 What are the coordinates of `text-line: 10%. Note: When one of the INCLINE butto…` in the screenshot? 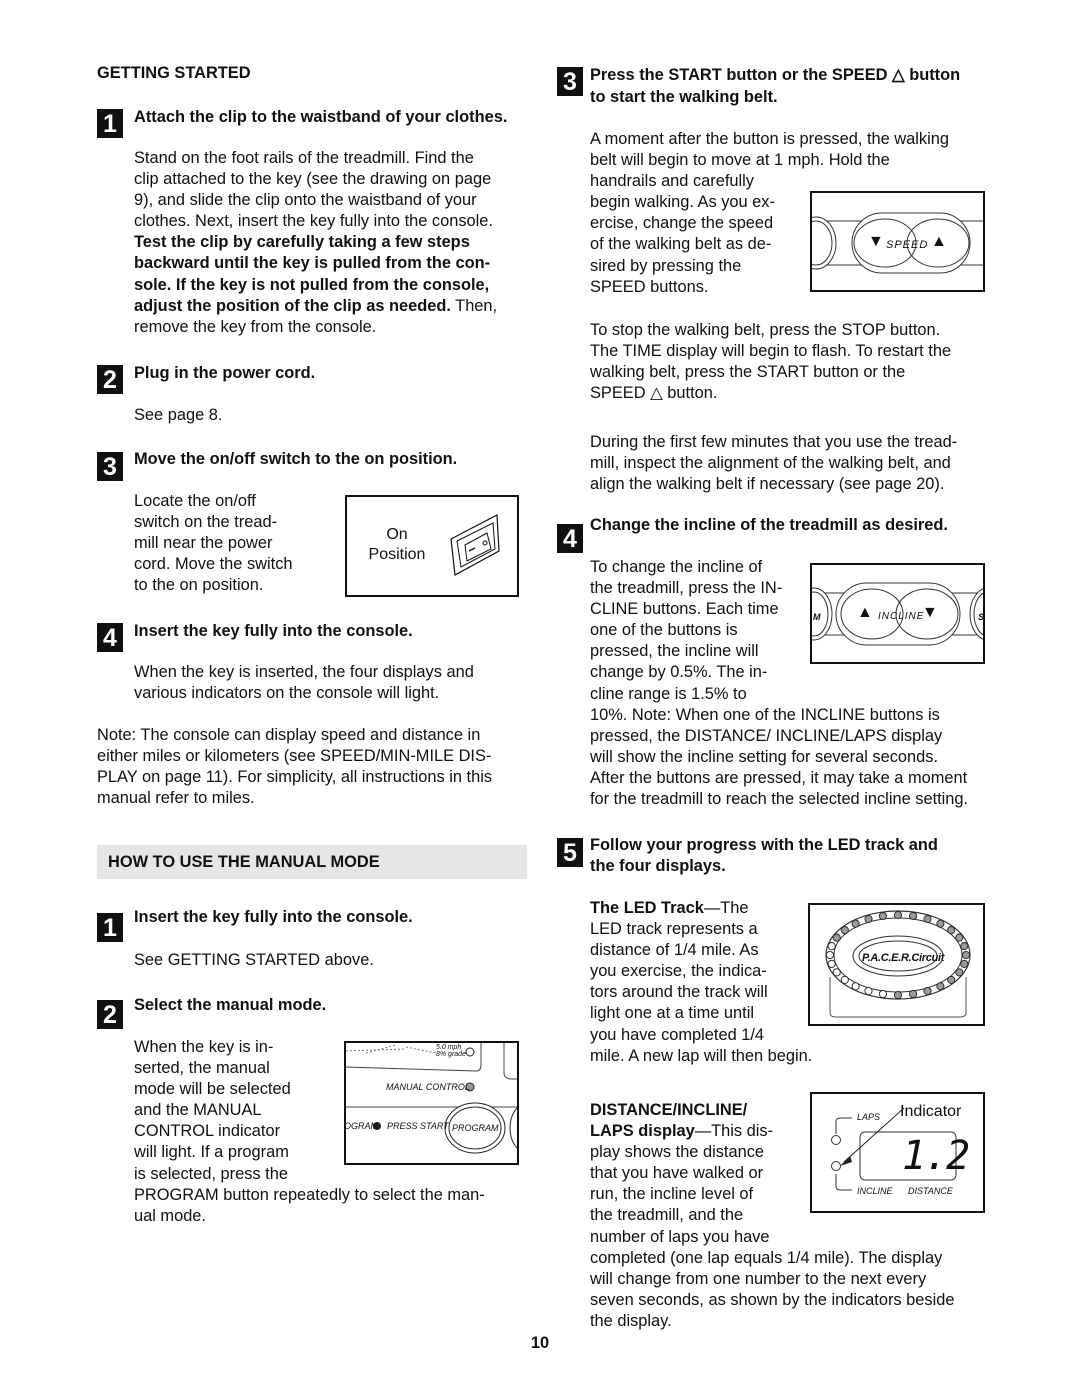 It's located at (765, 714).